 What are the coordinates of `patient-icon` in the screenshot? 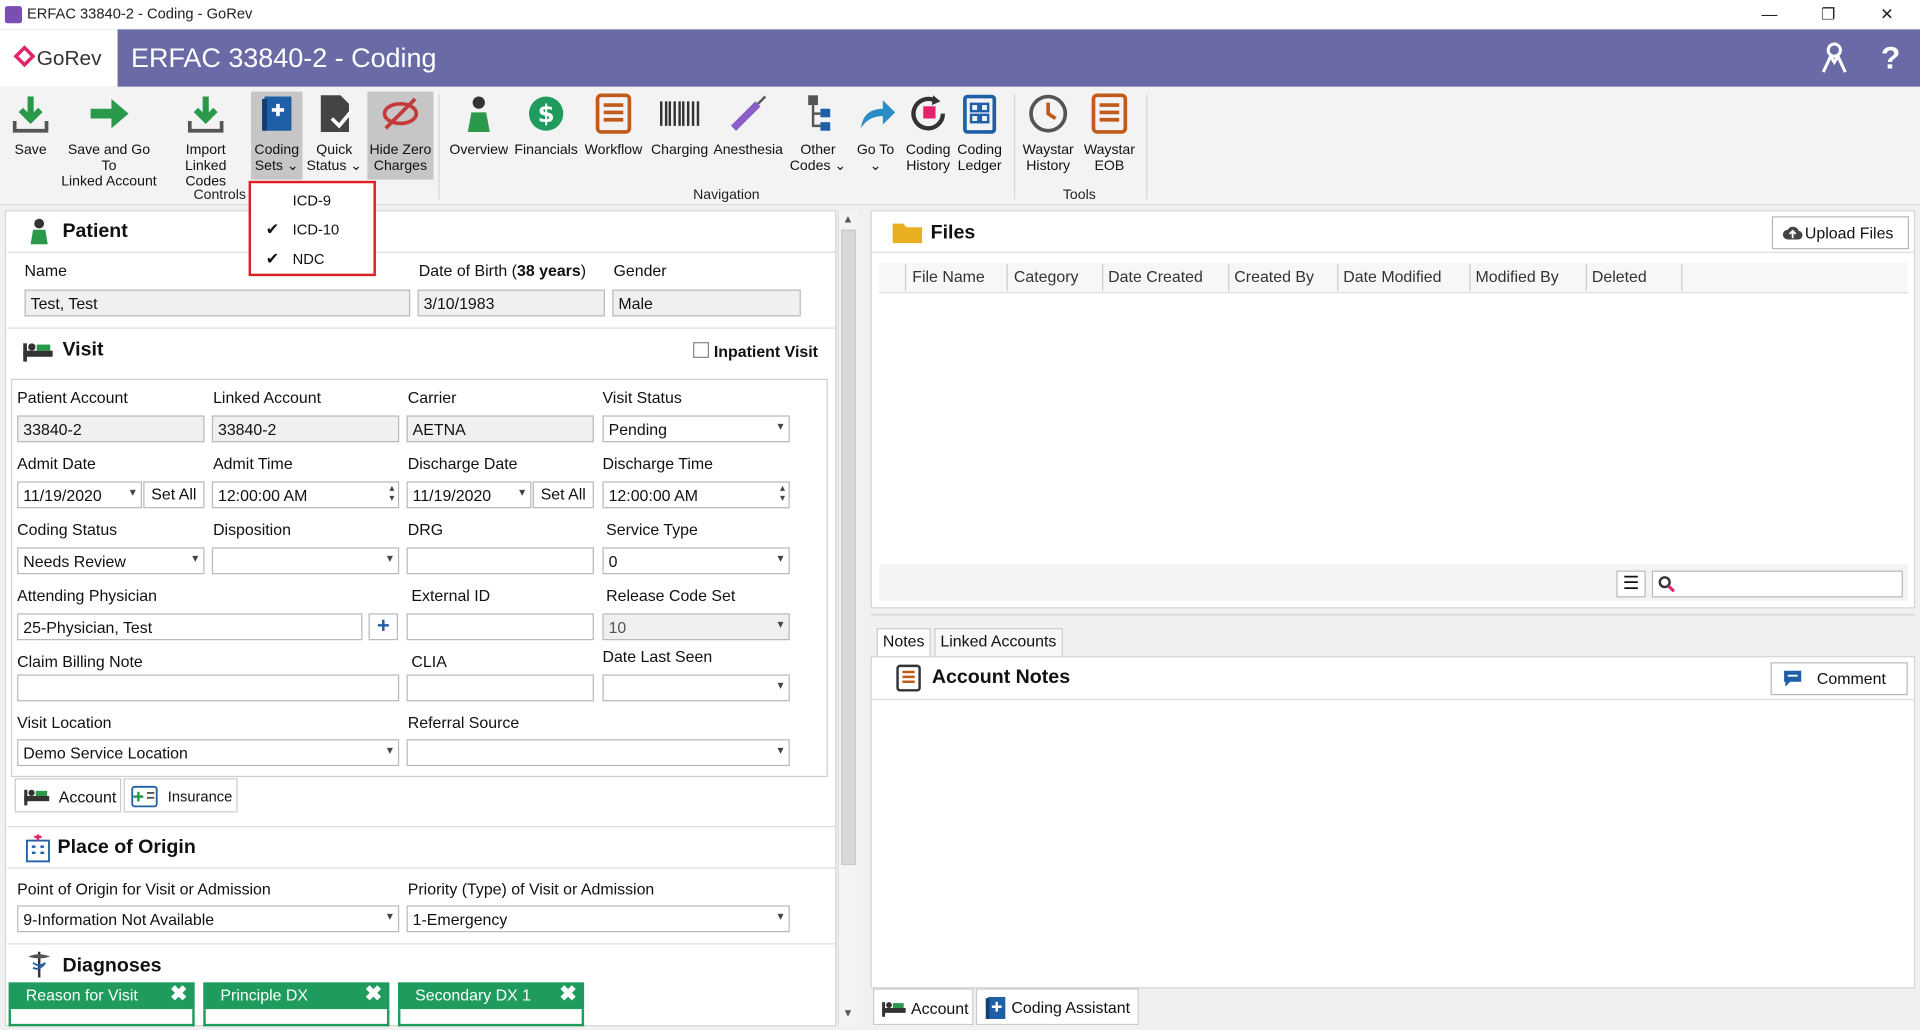 It's located at (39, 231).